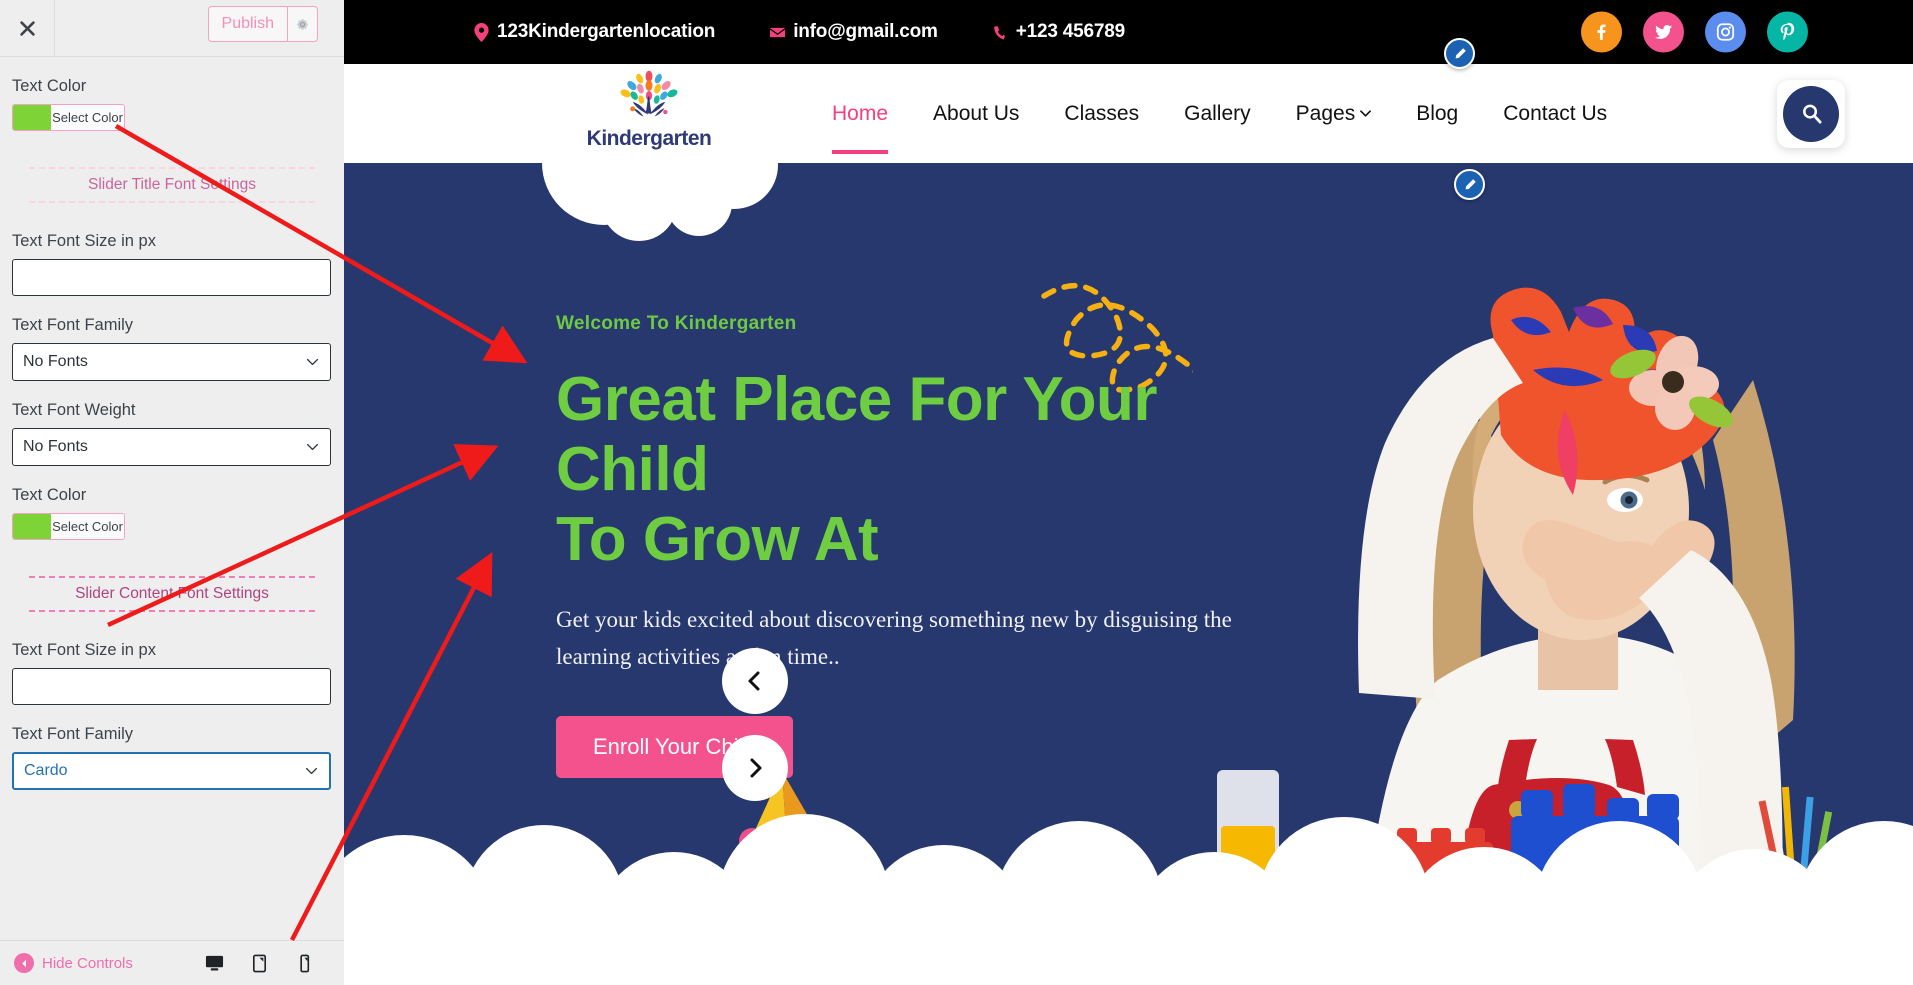 This screenshot has width=1913, height=985. I want to click on contact-phone: +123 456789, so click(1059, 32).